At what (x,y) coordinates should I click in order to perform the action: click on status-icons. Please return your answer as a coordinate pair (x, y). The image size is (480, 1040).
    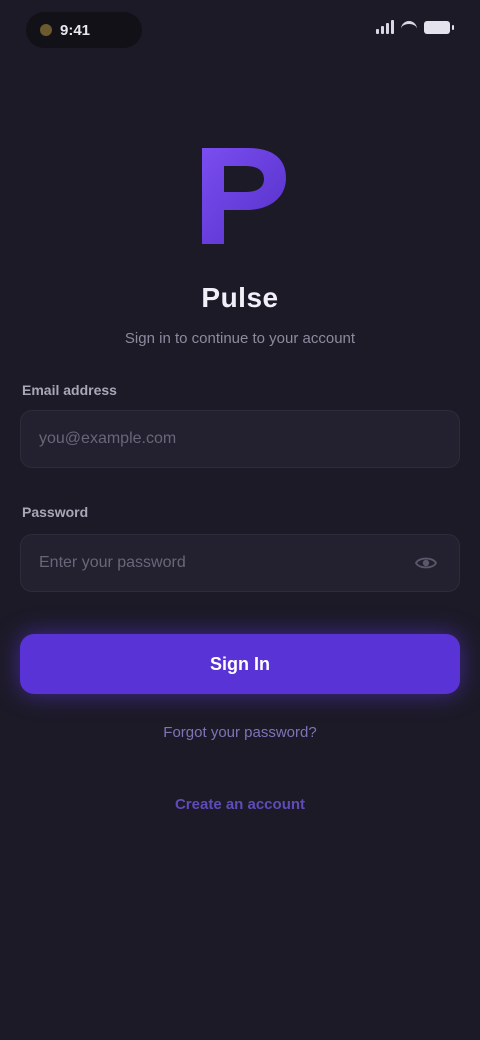
    Looking at the image, I should click on (415, 27).